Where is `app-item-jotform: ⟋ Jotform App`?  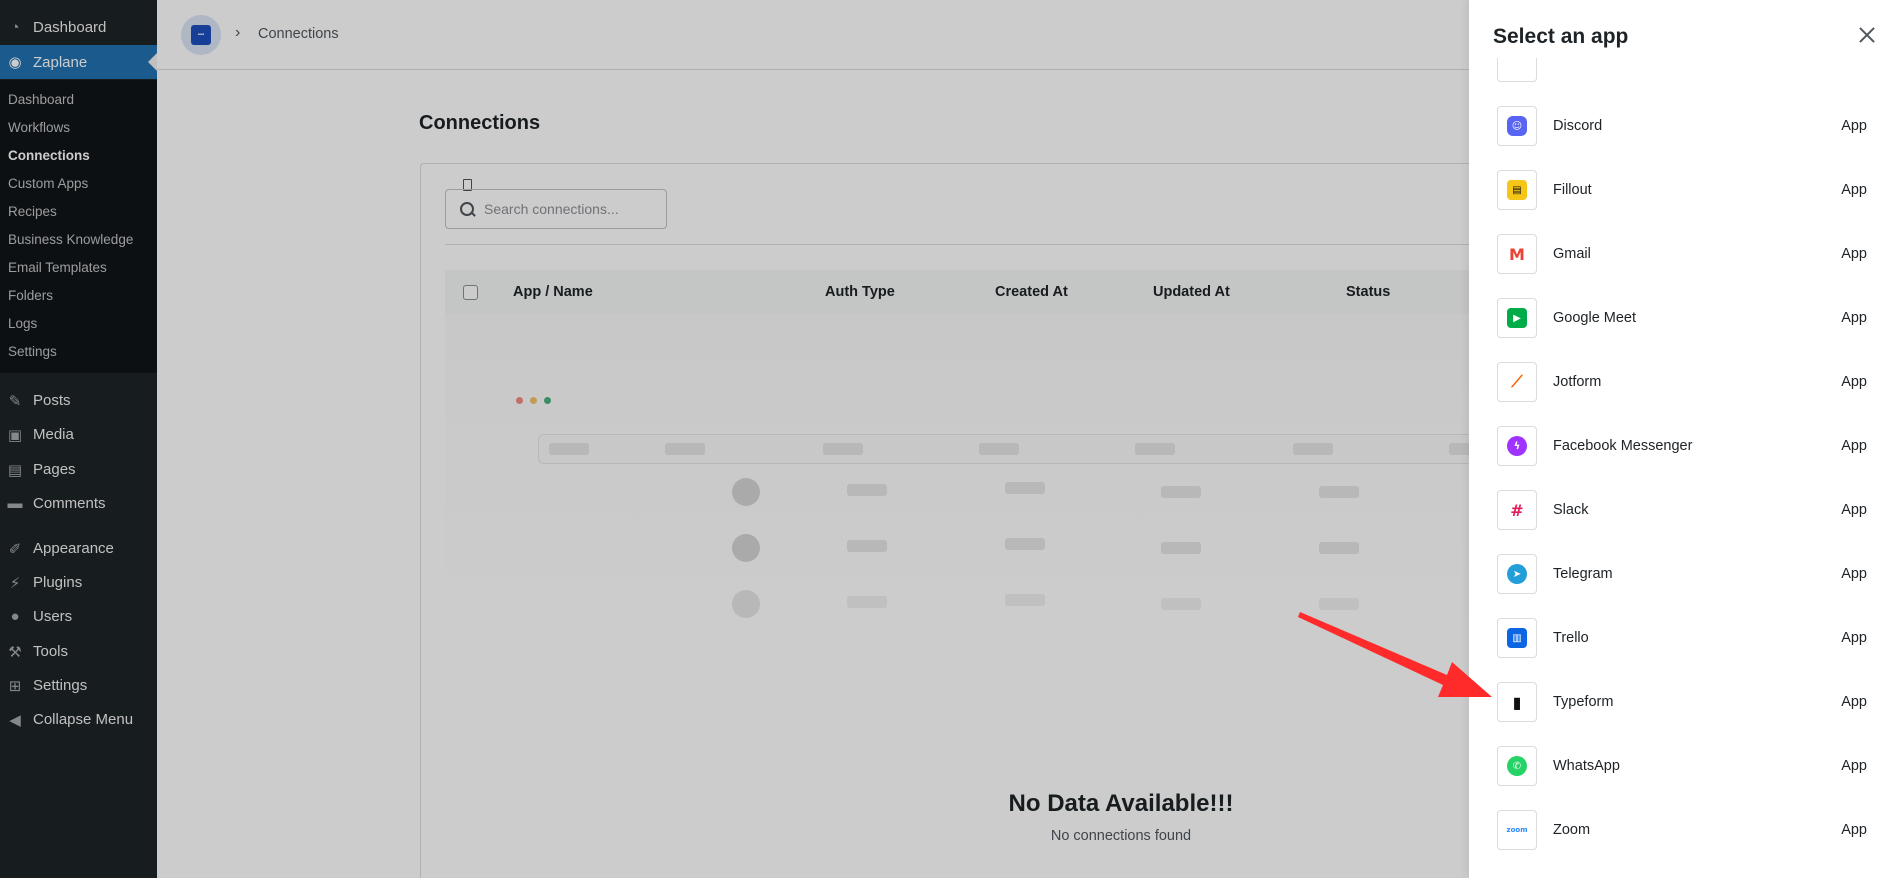
app-item-jotform: ⟋ Jotform App is located at coordinates (1682, 382).